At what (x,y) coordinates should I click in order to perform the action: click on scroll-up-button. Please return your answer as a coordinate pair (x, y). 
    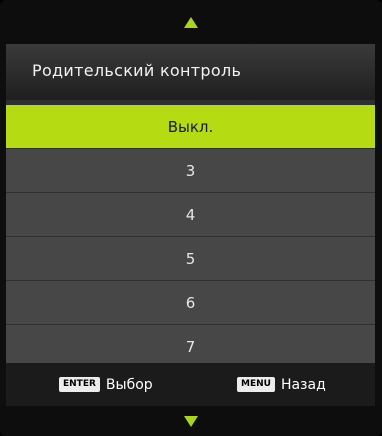
    Looking at the image, I should click on (191, 22).